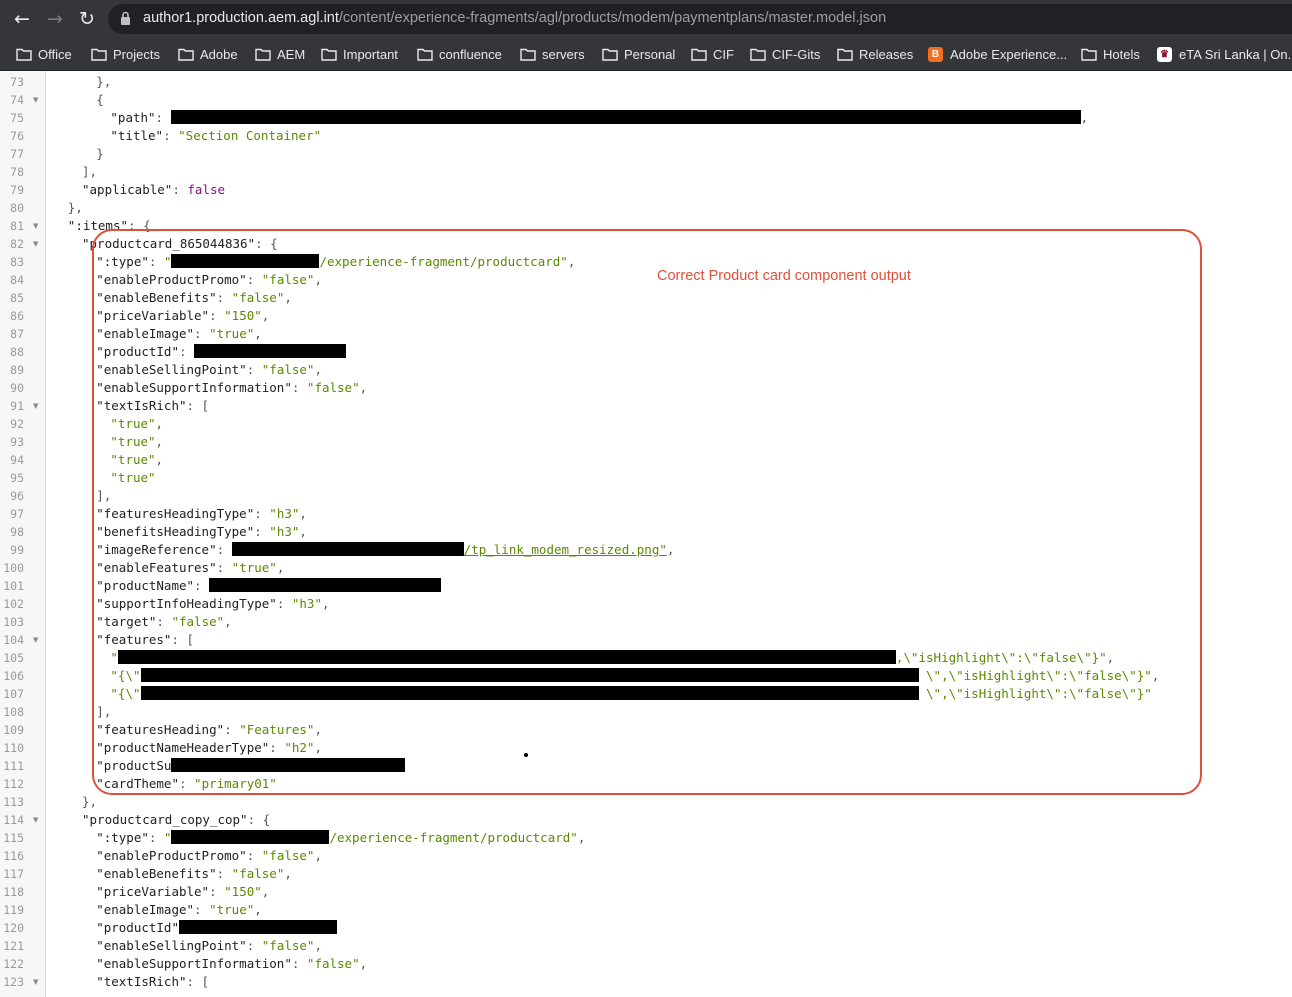  I want to click on line-number: 106, so click(13, 676).